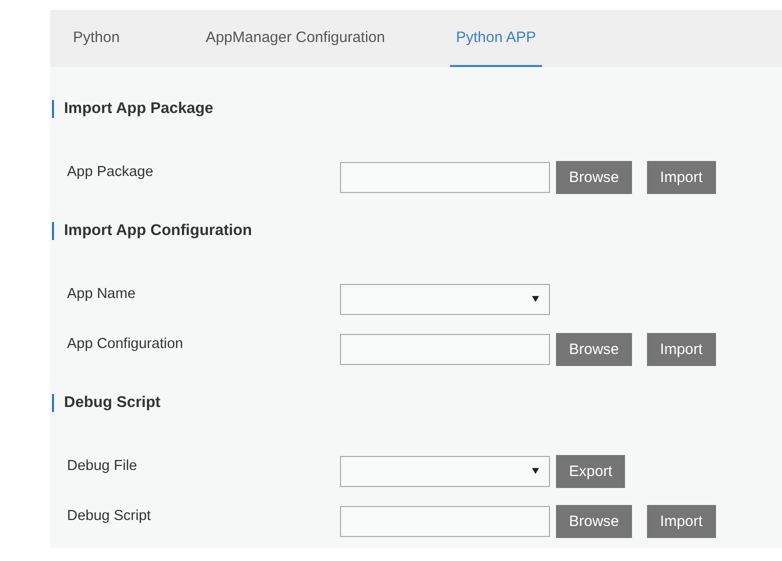 The image size is (782, 561). I want to click on field-label: App Configuration, so click(125, 344).